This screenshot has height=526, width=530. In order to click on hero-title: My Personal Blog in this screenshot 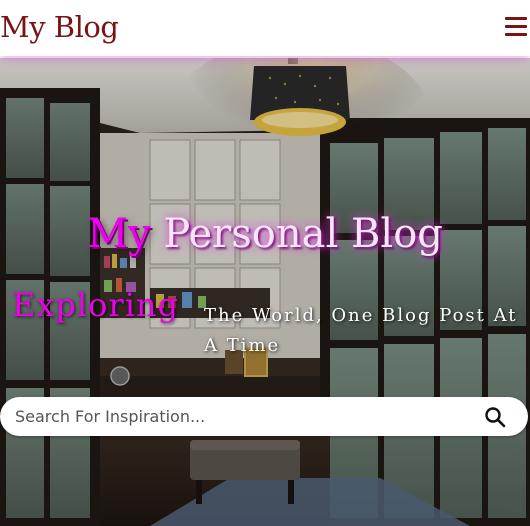, I will do `click(265, 234)`.